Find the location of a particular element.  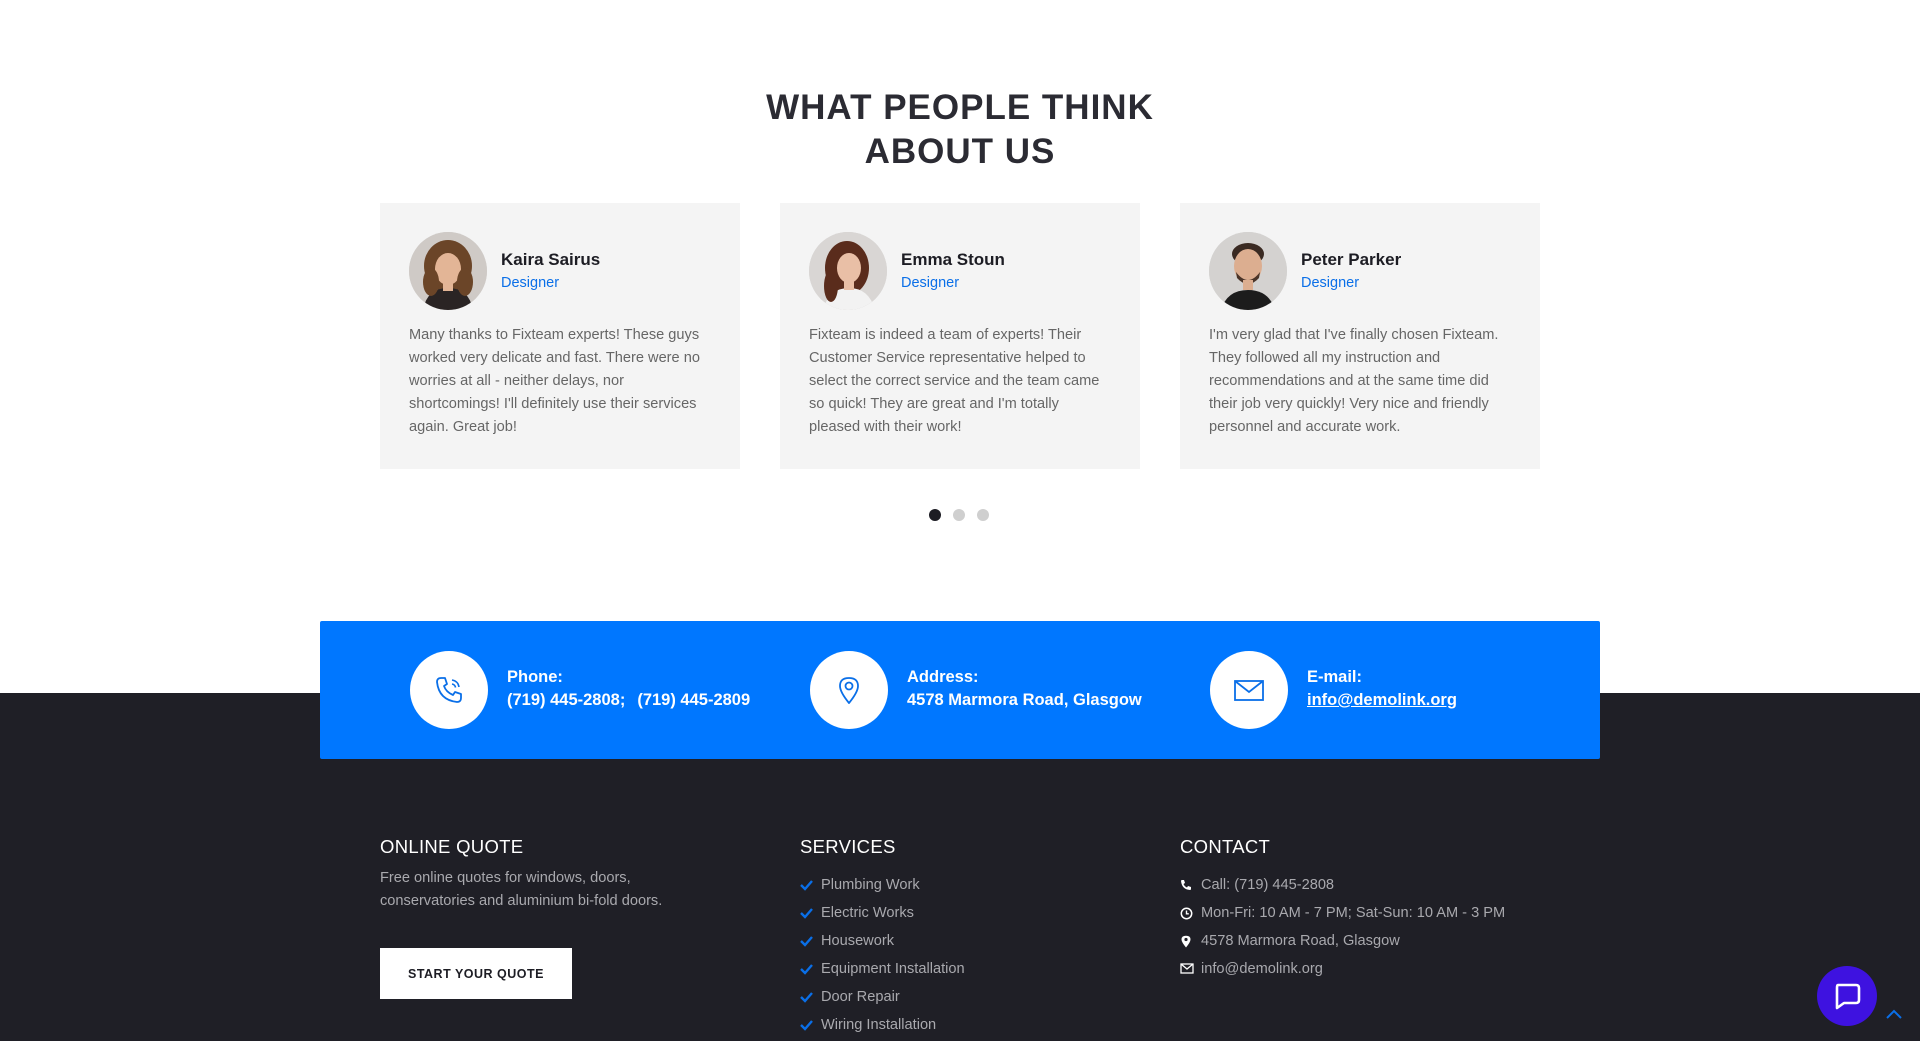

person-name: Kaira Sairus is located at coordinates (551, 259).